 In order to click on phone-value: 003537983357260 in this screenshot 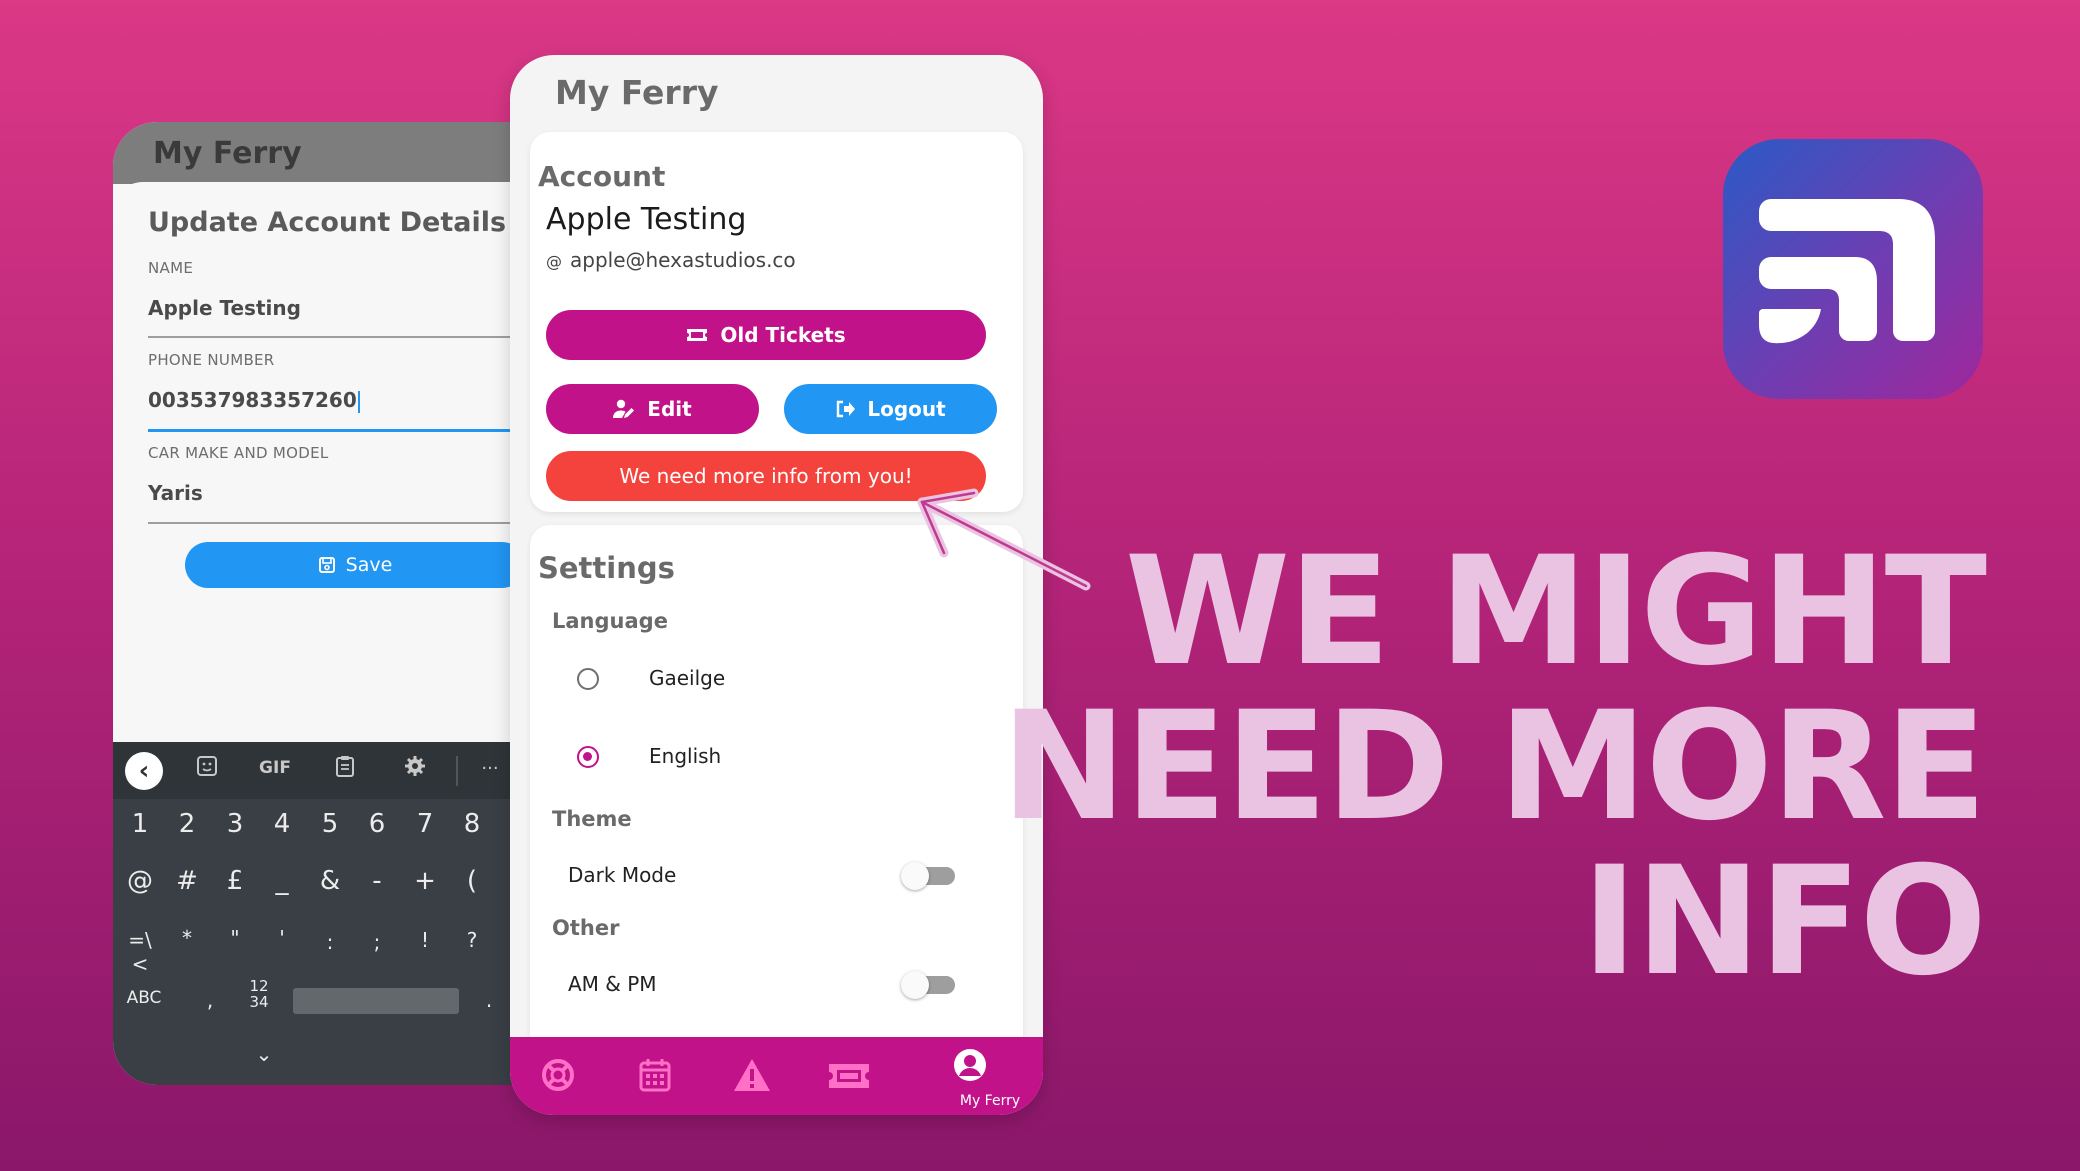, I will do `click(252, 400)`.